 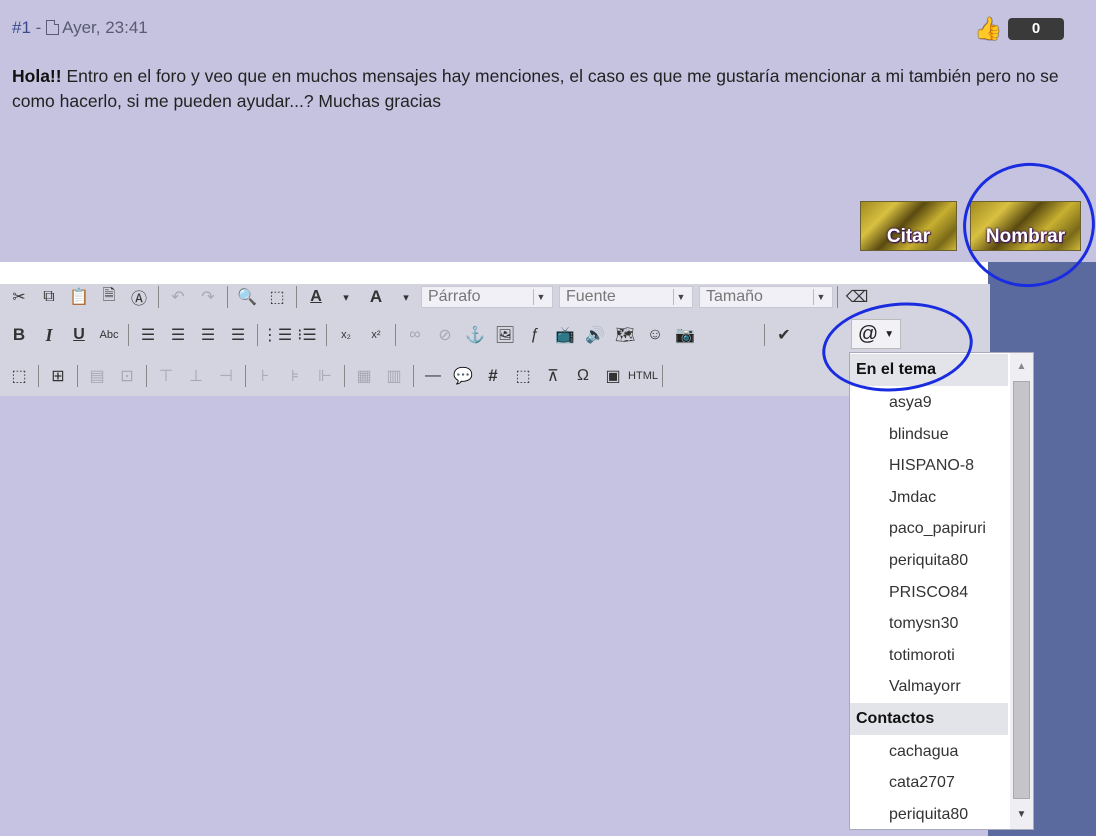 What do you see at coordinates (487, 297) in the screenshot?
I see `format-select: Párrafo ▼` at bounding box center [487, 297].